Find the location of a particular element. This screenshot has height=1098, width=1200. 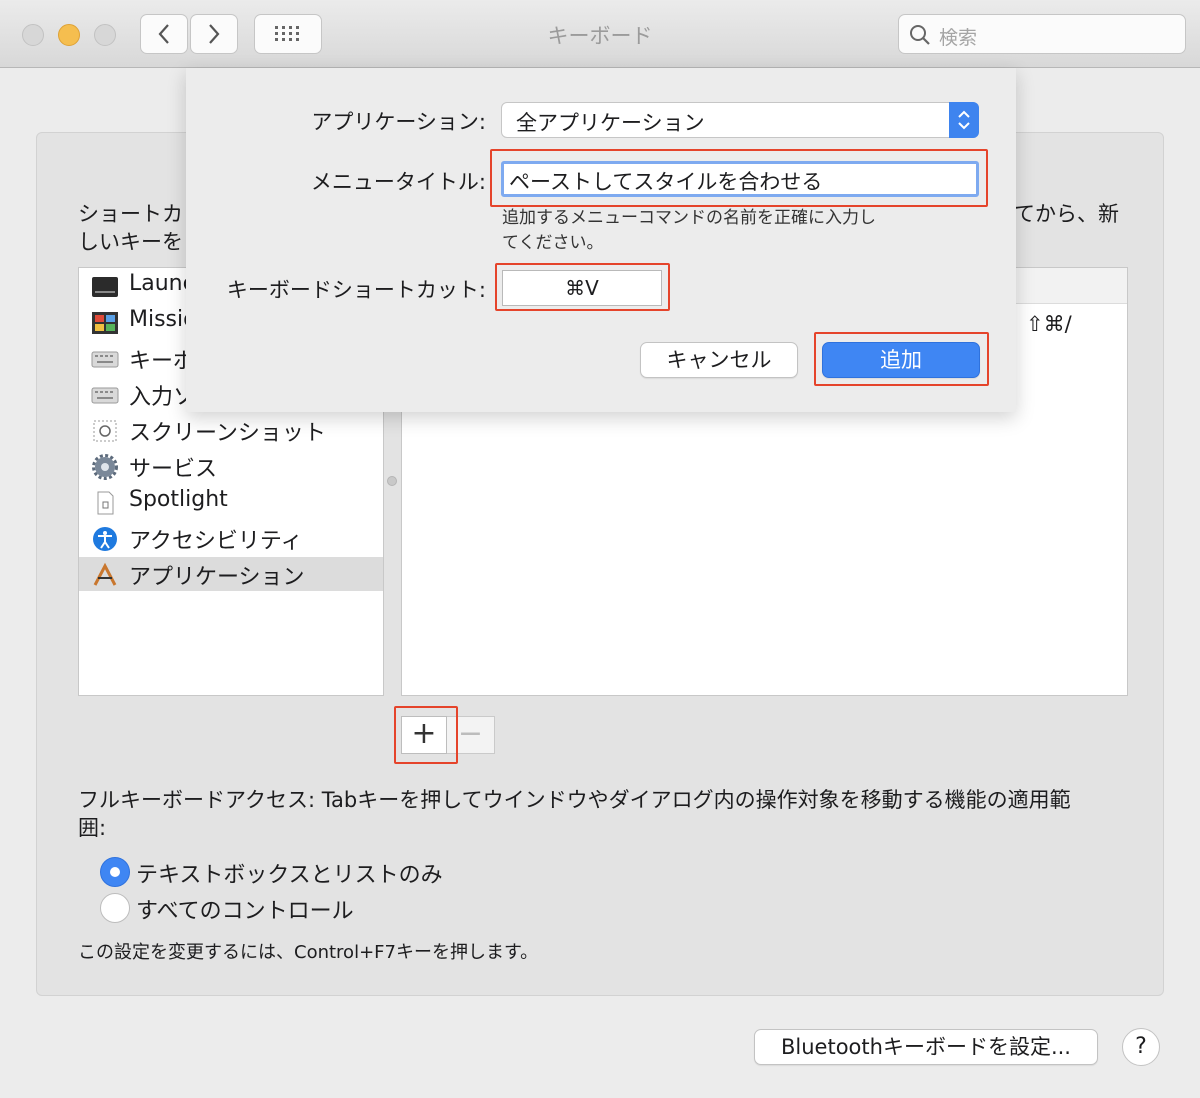

application-popup: 全アプリケーション is located at coordinates (740, 120).